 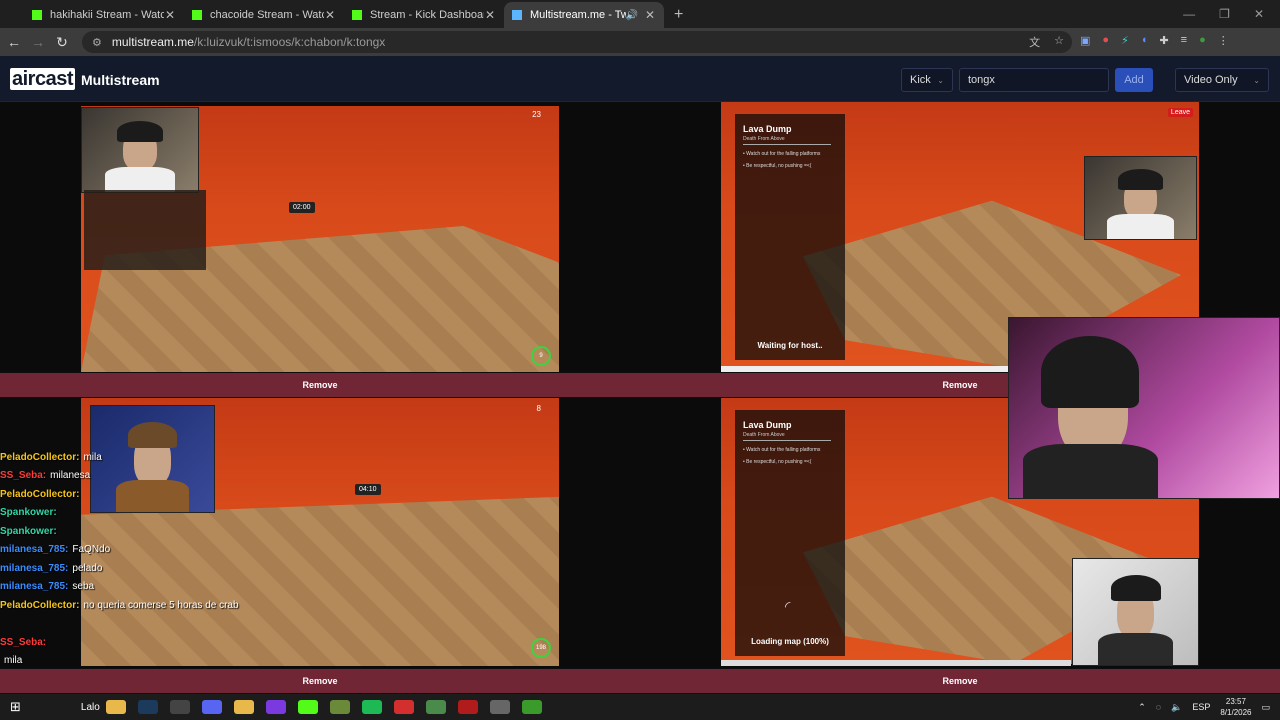 I want to click on floating-webcam-overlay, so click(x=1144, y=408).